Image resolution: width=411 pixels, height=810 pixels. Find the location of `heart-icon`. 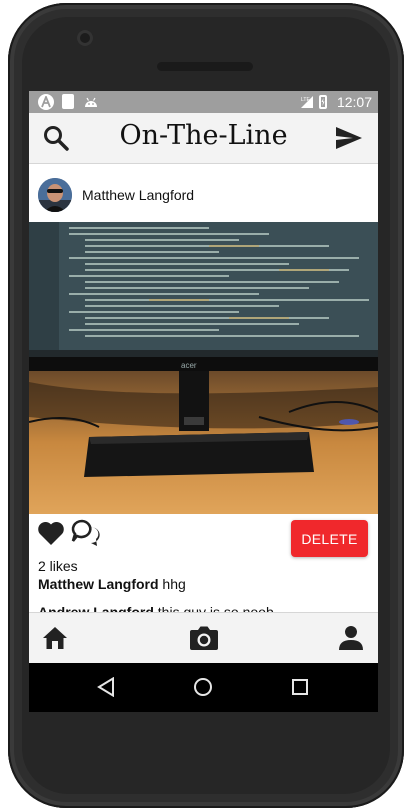

heart-icon is located at coordinates (51, 533).